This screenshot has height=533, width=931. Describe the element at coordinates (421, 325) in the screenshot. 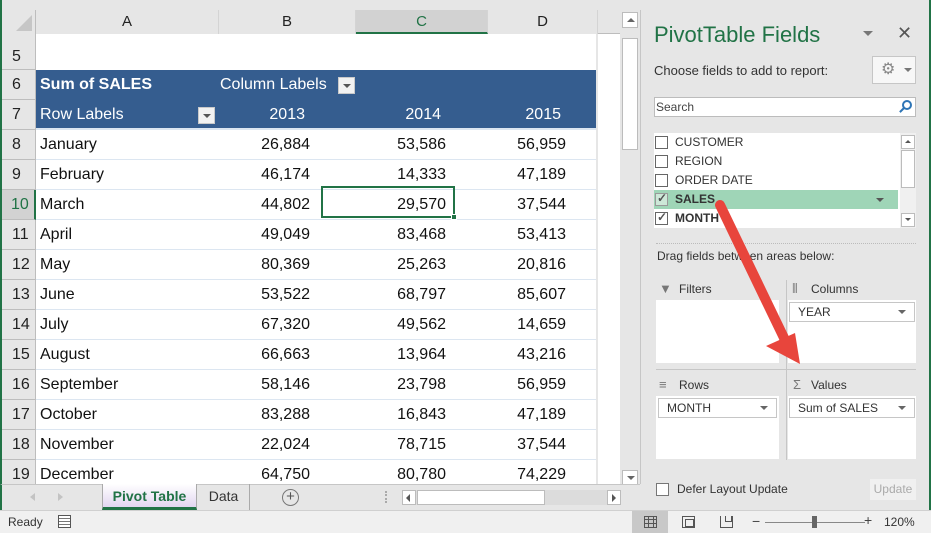

I see `value-cell-2014: 49,562` at that location.